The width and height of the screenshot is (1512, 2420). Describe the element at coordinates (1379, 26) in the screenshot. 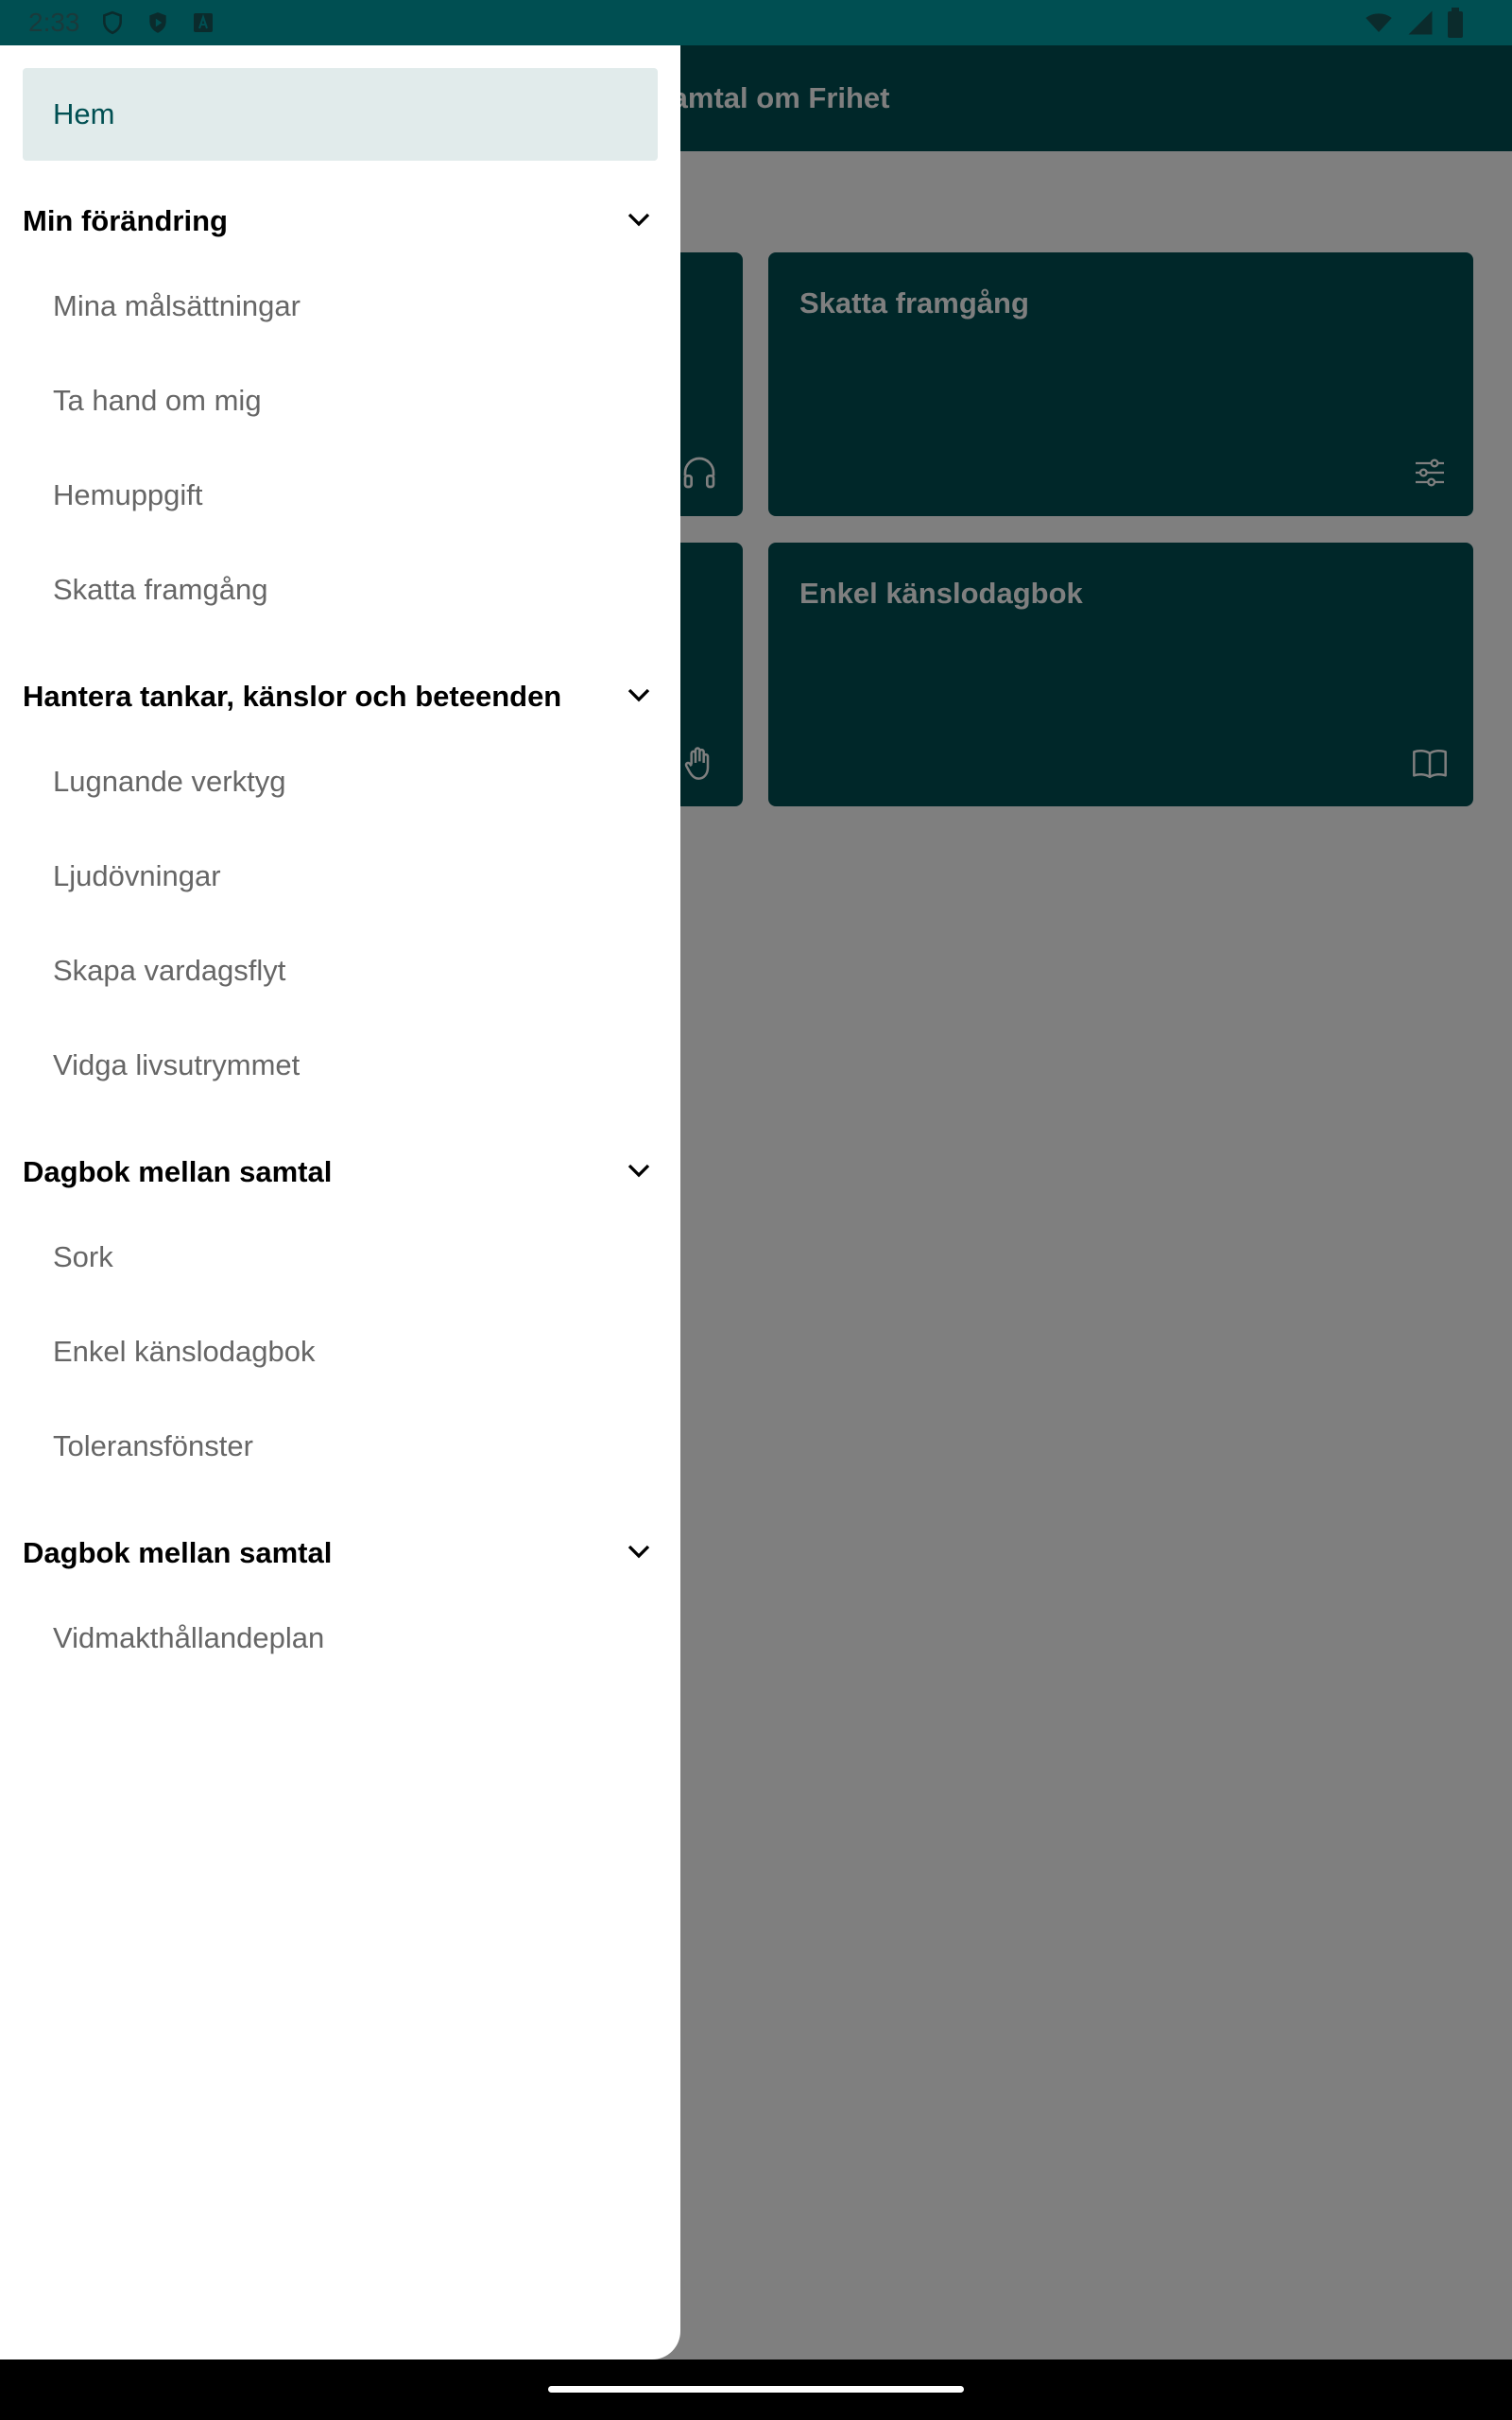

I see `wifi-icon` at that location.